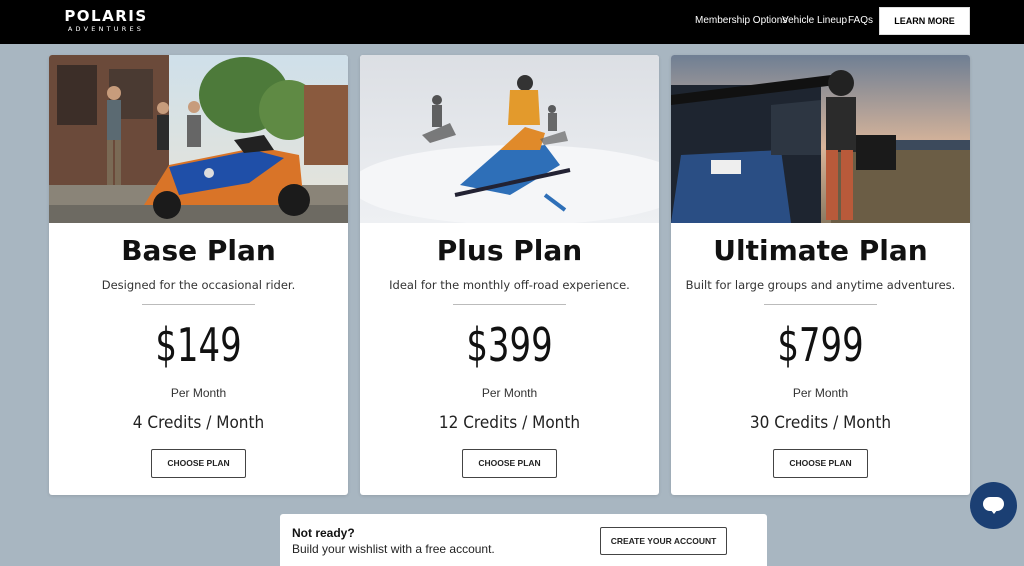 This screenshot has width=1024, height=566. Describe the element at coordinates (509, 345) in the screenshot. I see `plan-price: $399` at that location.